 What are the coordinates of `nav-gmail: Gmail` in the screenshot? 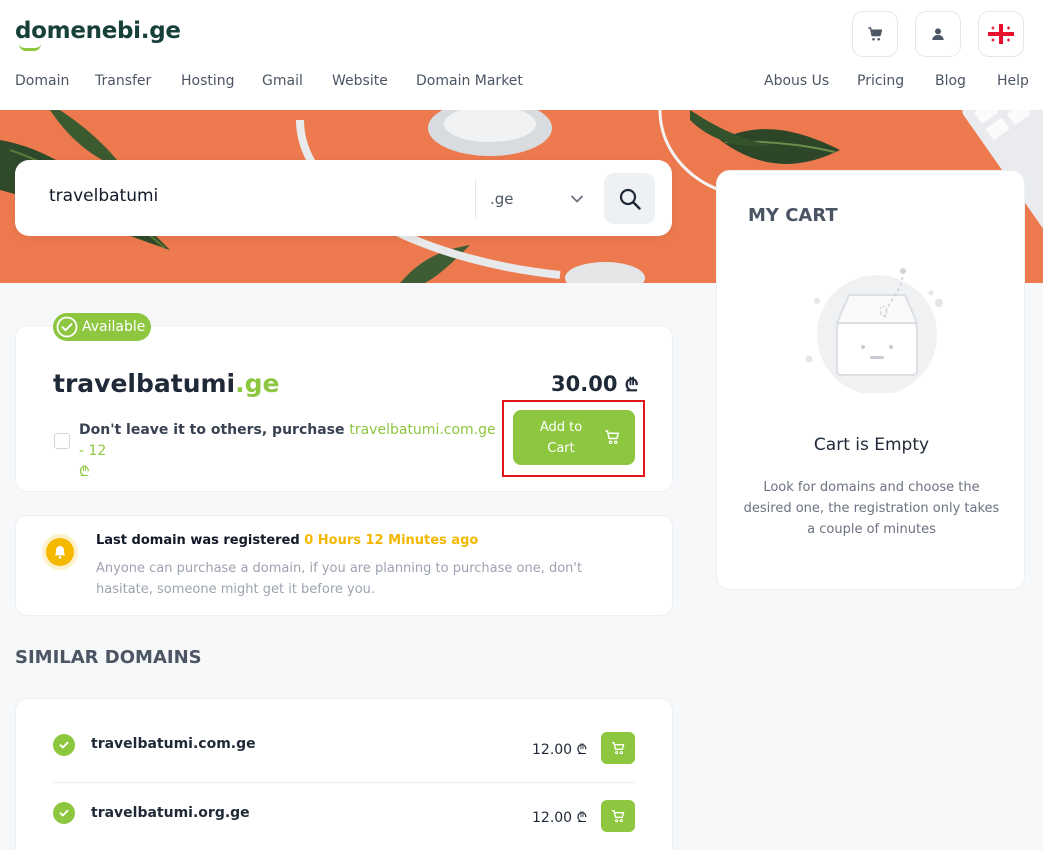 It's located at (282, 81).